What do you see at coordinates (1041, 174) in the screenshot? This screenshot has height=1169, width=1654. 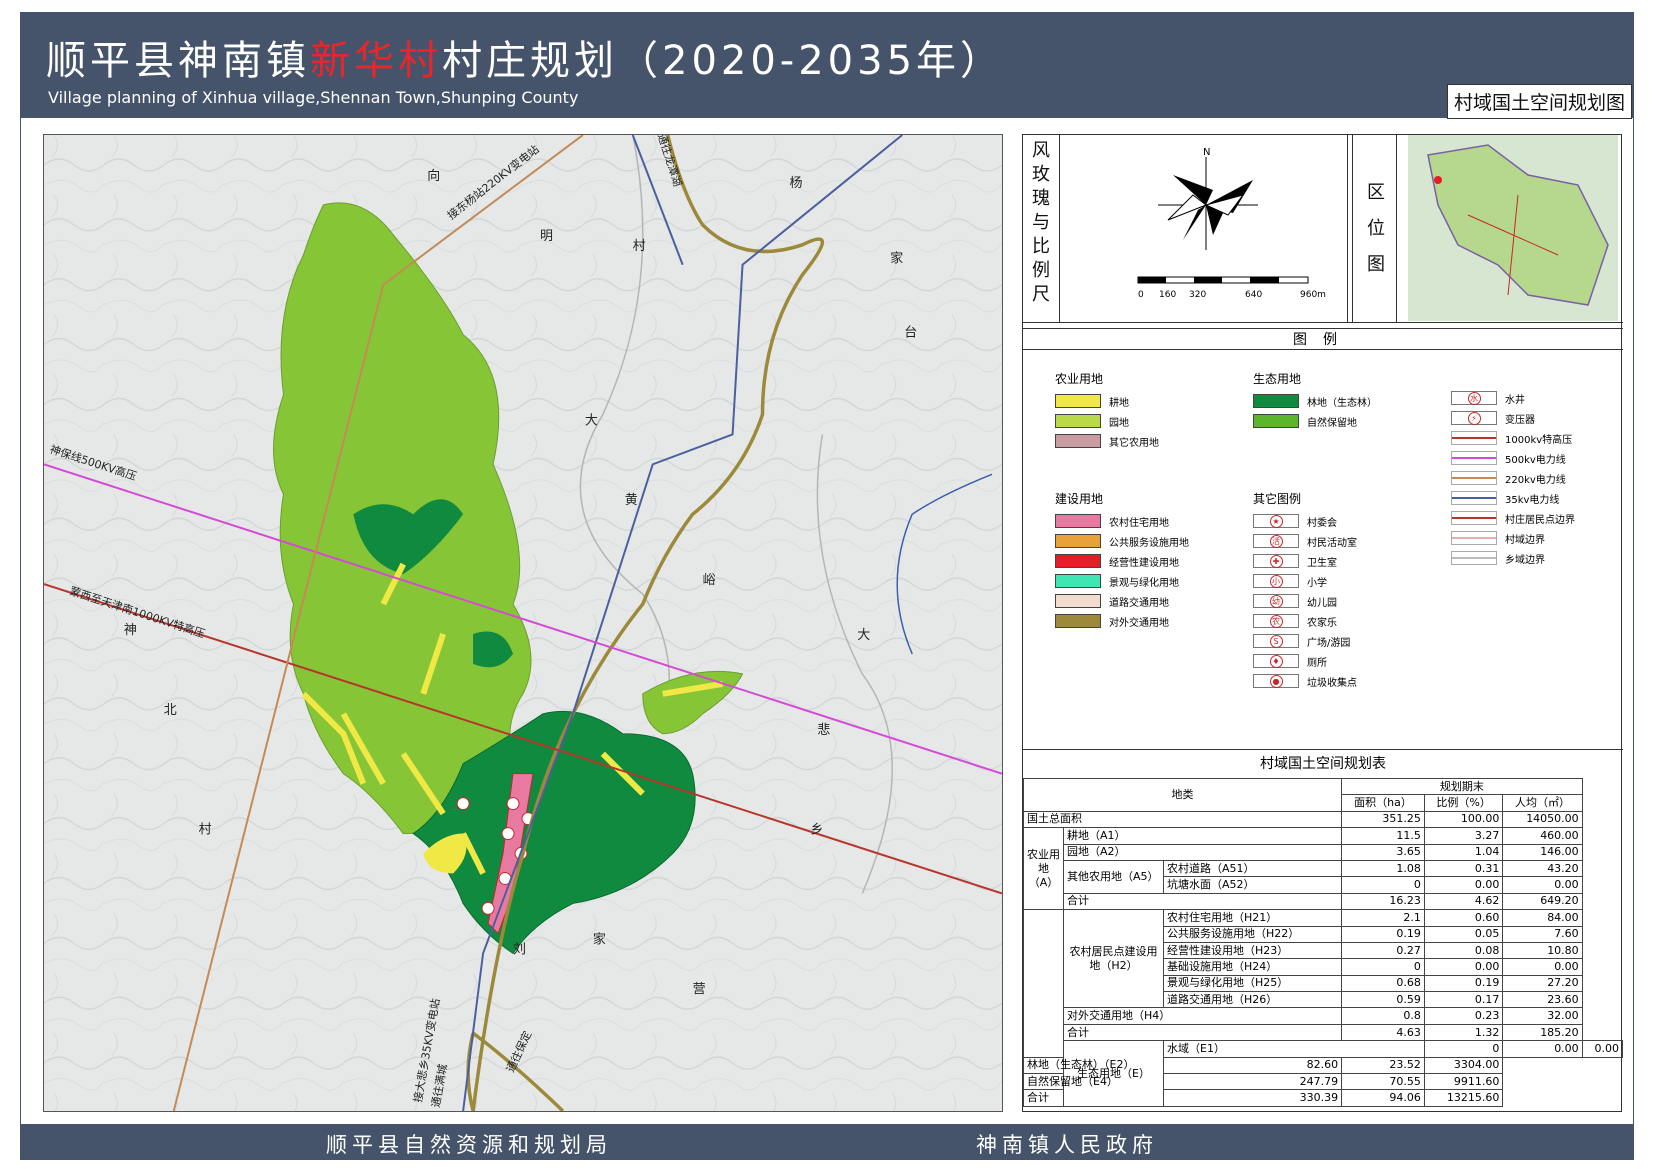 I see `rose-label-char: 玫` at bounding box center [1041, 174].